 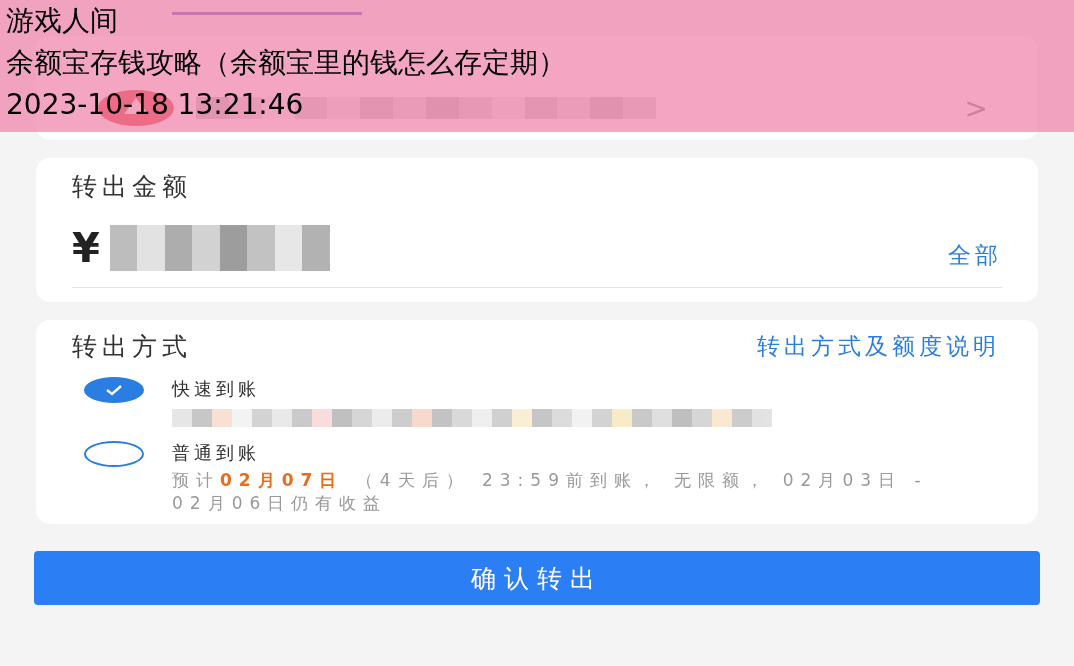 What do you see at coordinates (132, 347) in the screenshot?
I see `section-label: 转出方式` at bounding box center [132, 347].